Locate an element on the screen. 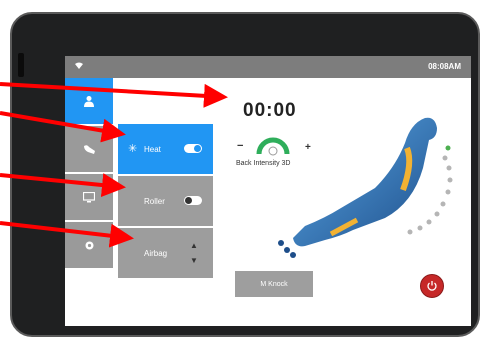  sidebar-item-settings is located at coordinates (89, 245).